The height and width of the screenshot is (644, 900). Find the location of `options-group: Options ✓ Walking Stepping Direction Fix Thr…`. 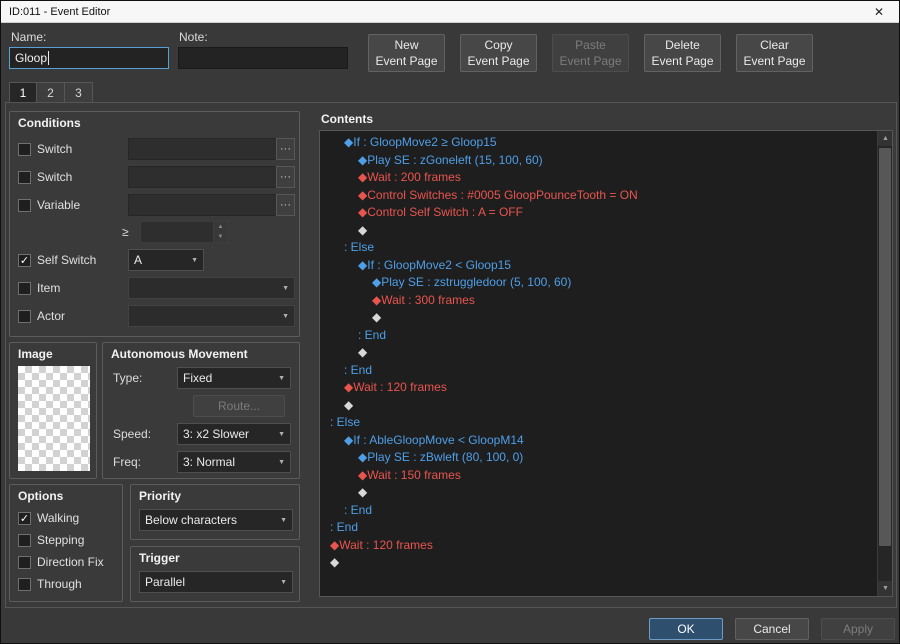

options-group: Options ✓ Walking Stepping Direction Fix Thr… is located at coordinates (66, 543).